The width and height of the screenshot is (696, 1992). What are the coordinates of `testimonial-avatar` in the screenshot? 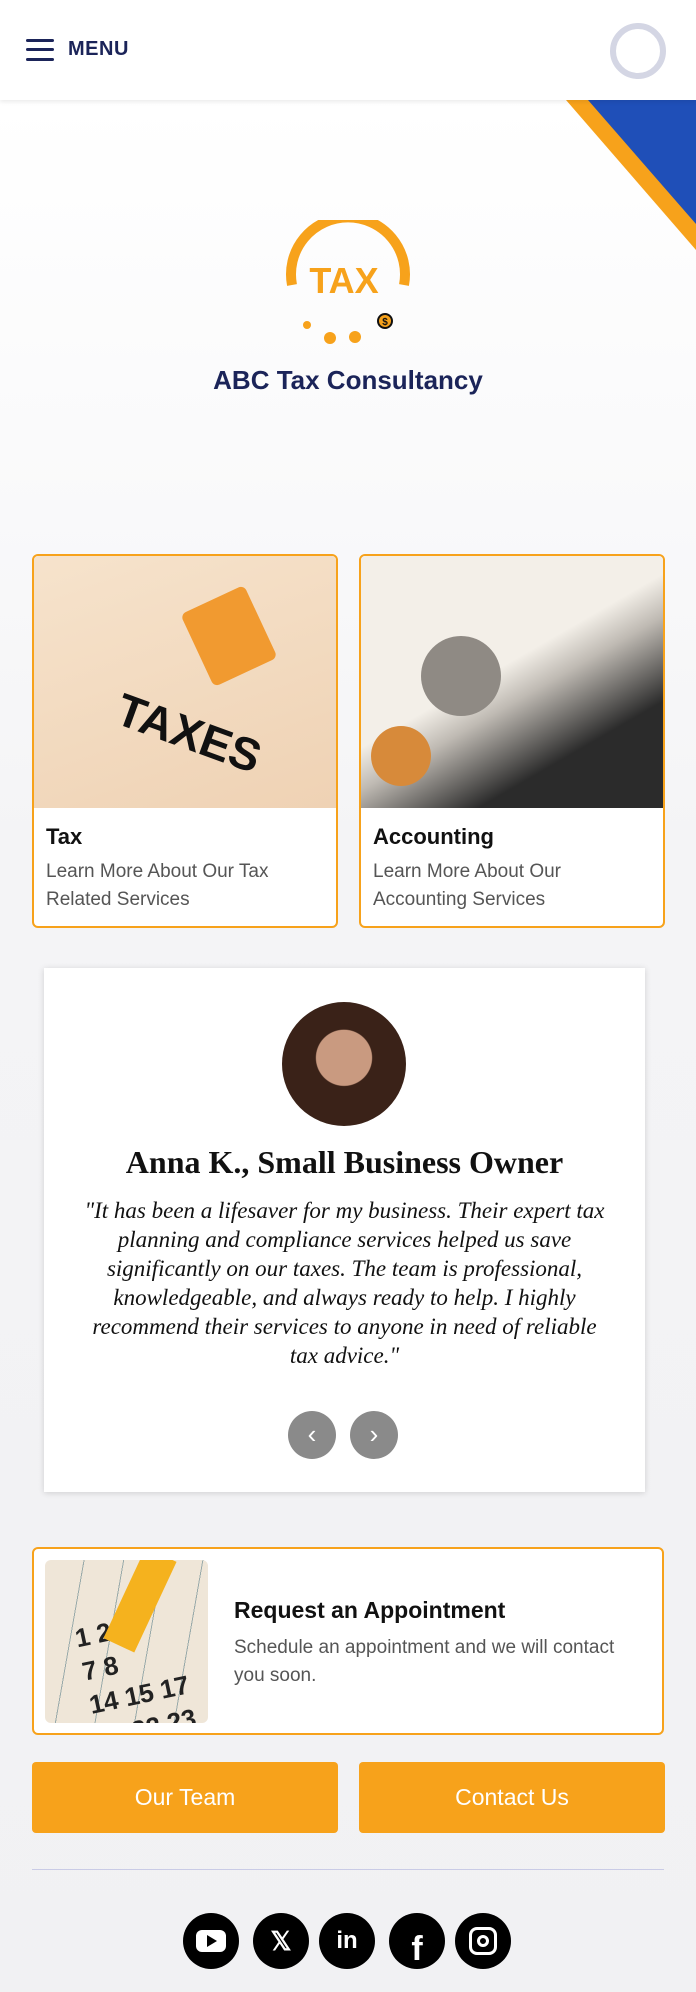 It's located at (344, 1064).